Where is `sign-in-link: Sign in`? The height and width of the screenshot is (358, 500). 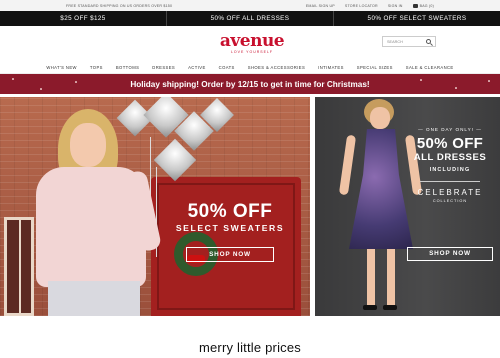 sign-in-link: Sign in is located at coordinates (395, 6).